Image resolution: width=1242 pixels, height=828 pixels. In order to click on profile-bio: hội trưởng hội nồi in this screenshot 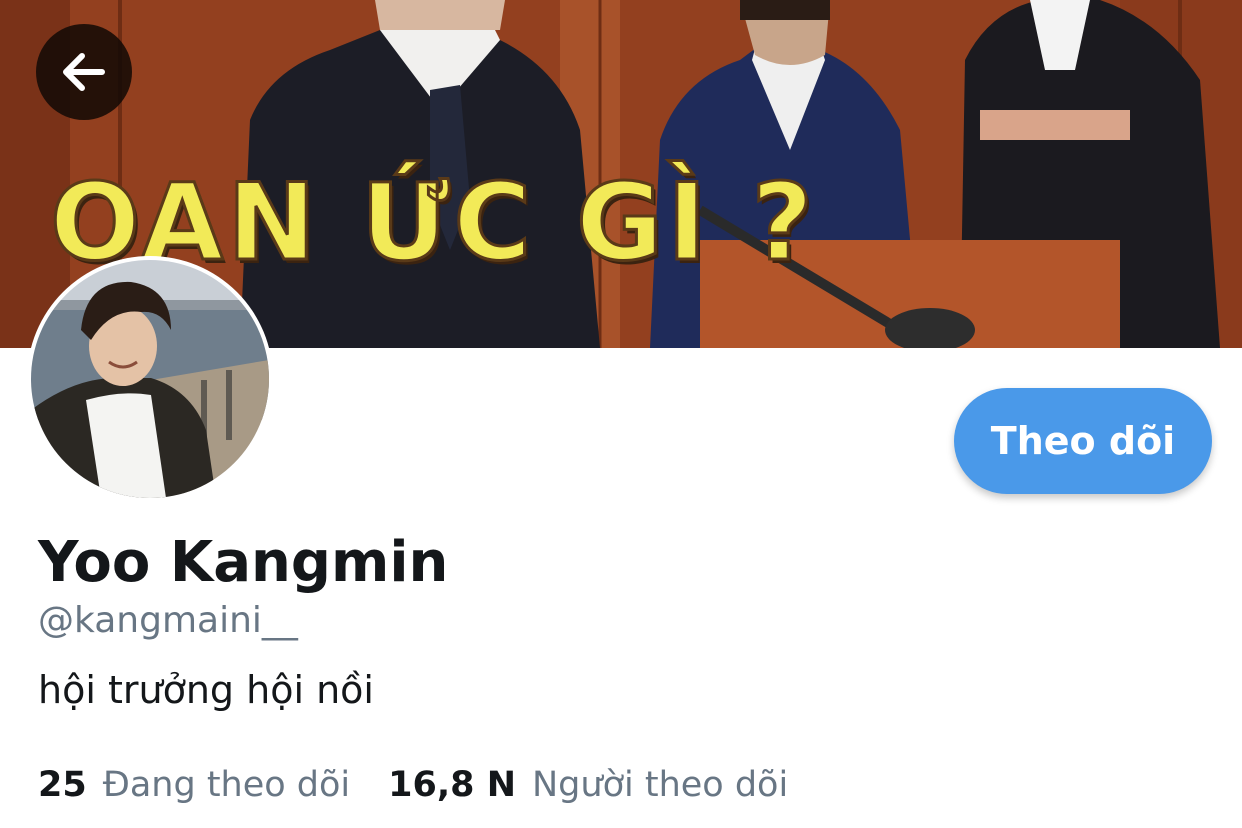, I will do `click(206, 690)`.